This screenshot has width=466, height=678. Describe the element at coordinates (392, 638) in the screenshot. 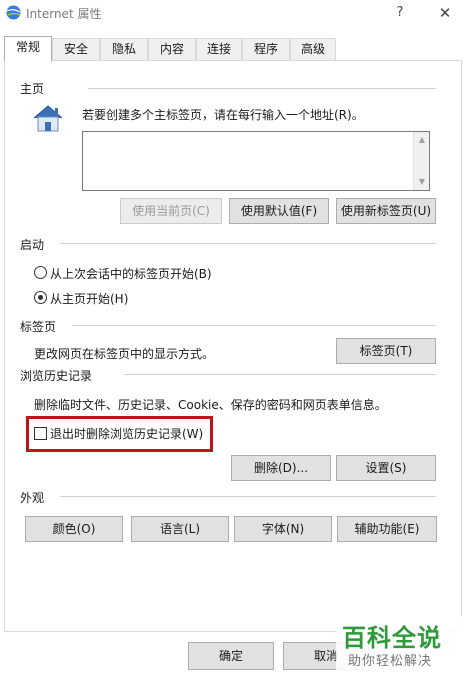

I see `watermark-brand: 百科全说` at that location.